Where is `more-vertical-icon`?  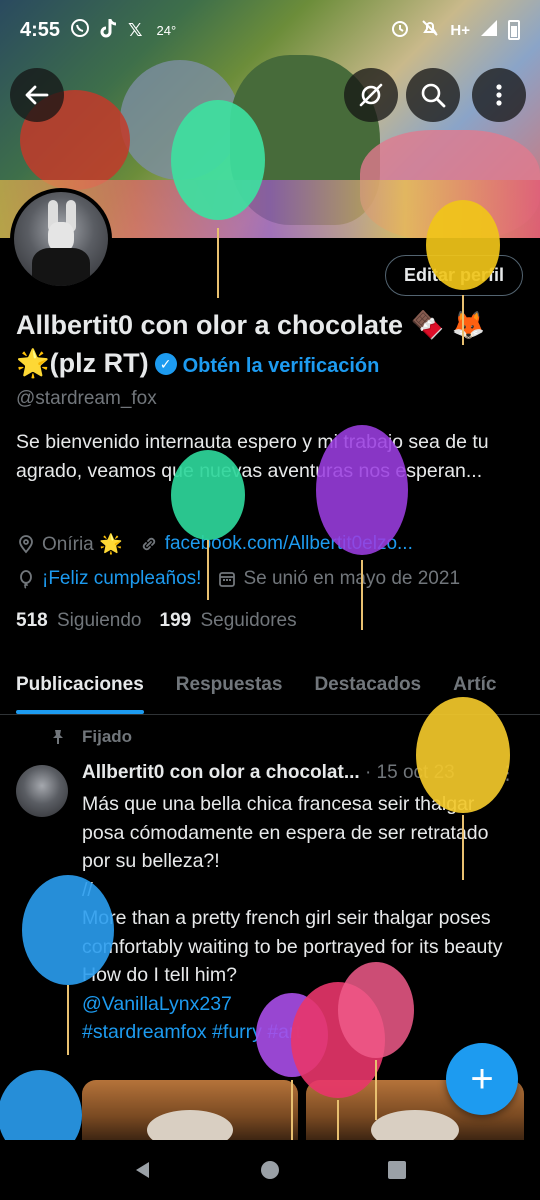 more-vertical-icon is located at coordinates (499, 95).